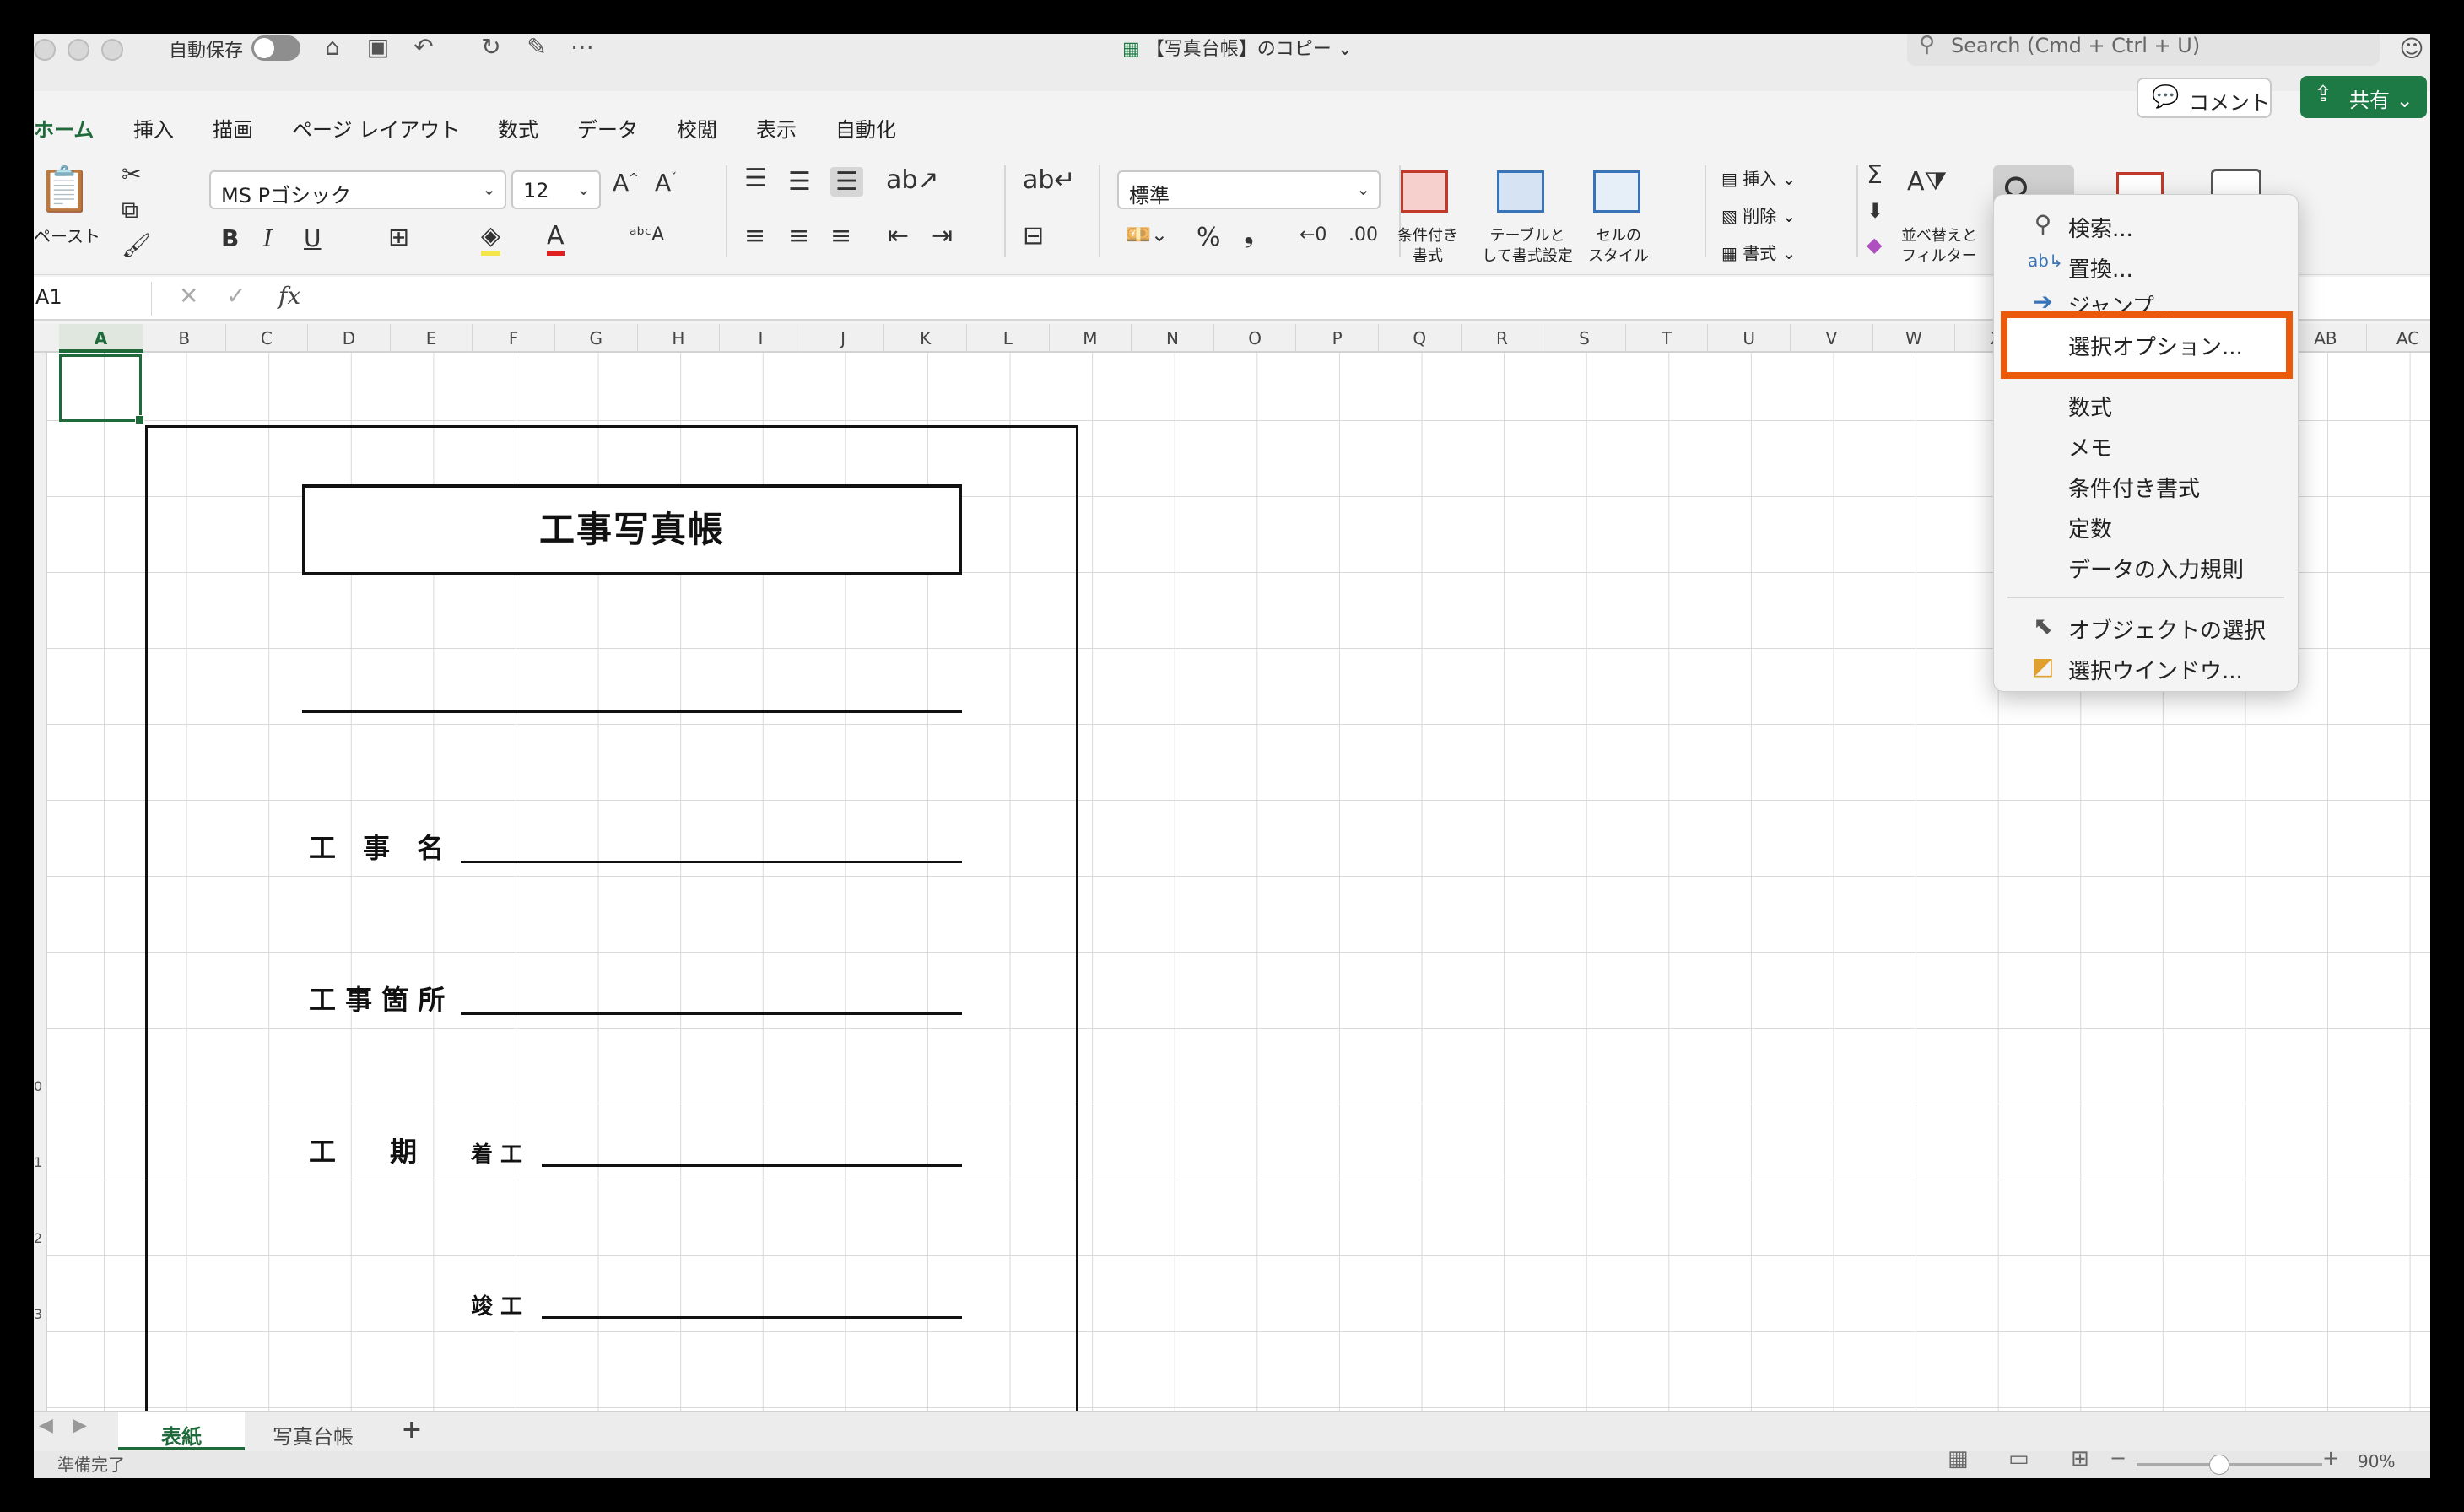 Image resolution: width=2464 pixels, height=1512 pixels. I want to click on menu-item-select-objects: ⬉ オブジェクトの選択, so click(2146, 626).